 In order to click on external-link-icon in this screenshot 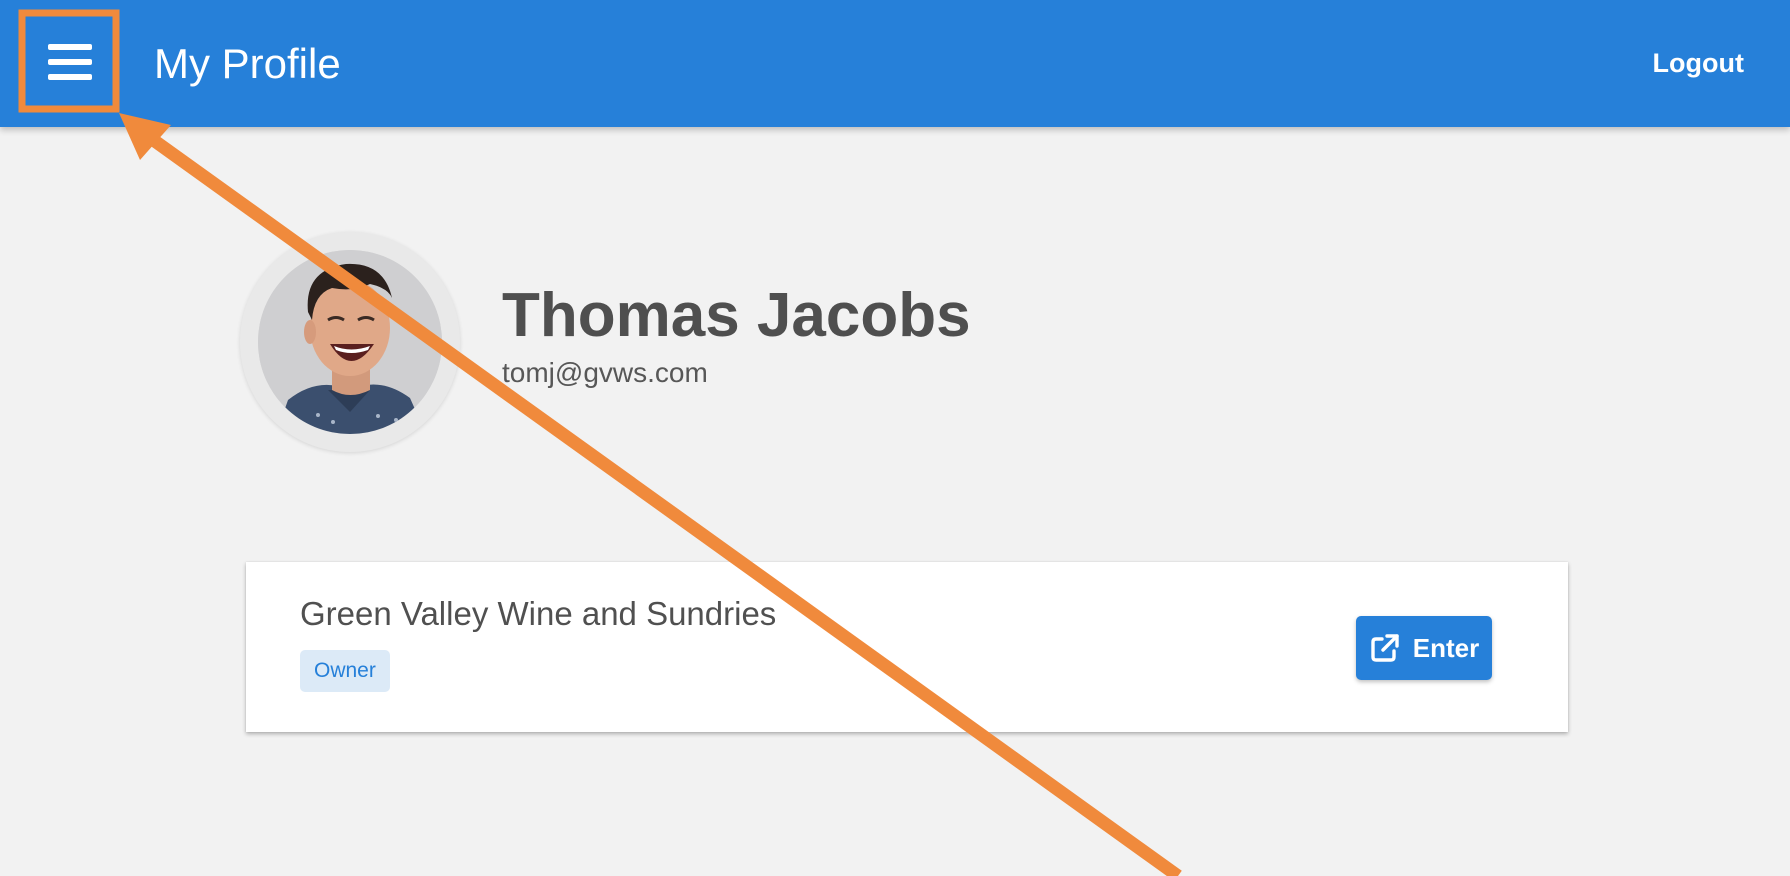, I will do `click(1385, 648)`.